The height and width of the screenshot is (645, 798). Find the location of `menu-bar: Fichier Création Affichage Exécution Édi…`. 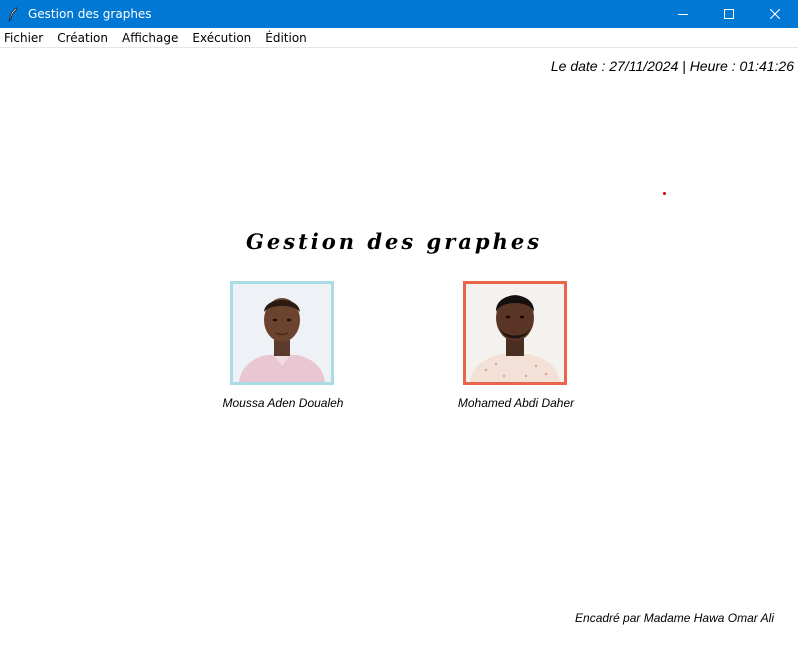

menu-bar: Fichier Création Affichage Exécution Édi… is located at coordinates (399, 38).